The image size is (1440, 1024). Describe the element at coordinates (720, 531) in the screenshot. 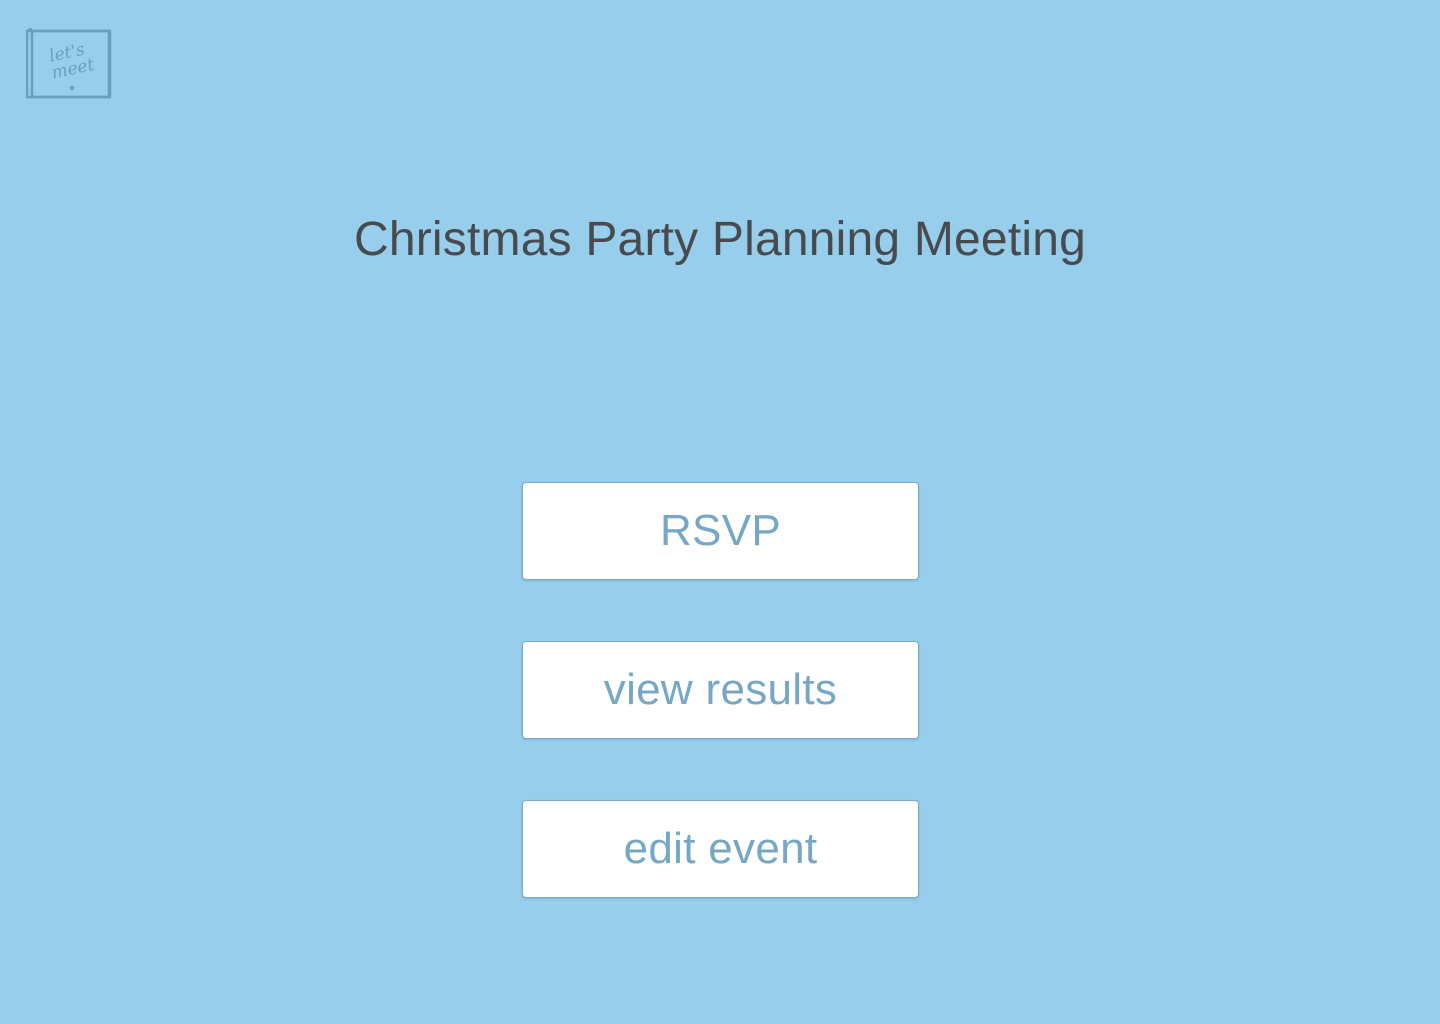

I see `rsvp-button: RSVP` at that location.